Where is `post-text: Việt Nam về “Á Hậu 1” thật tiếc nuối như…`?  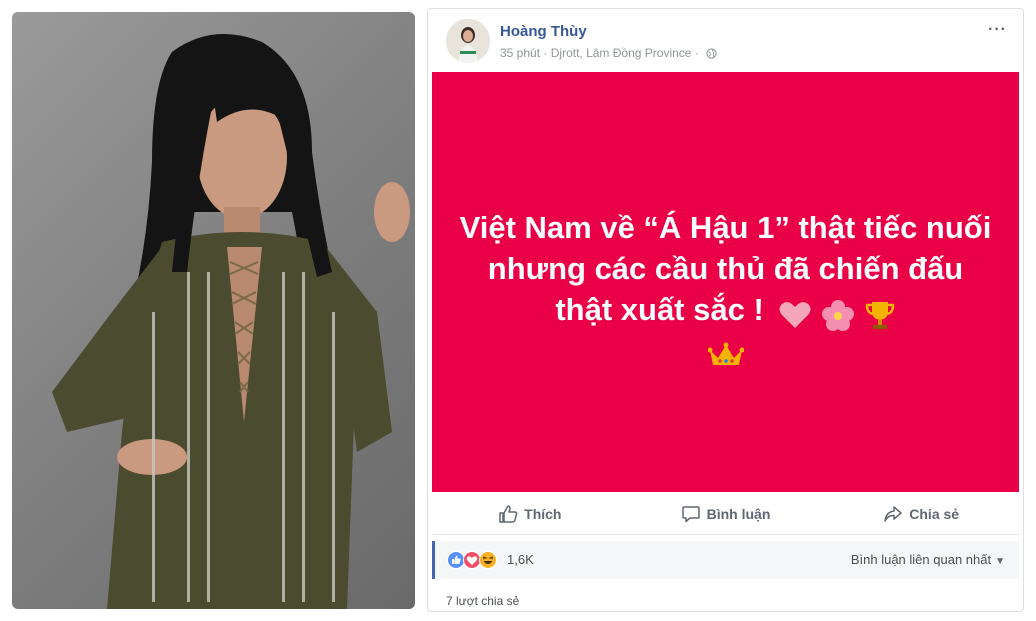 post-text: Việt Nam về “Á Hậu 1” thật tiếc nuối như… is located at coordinates (725, 268).